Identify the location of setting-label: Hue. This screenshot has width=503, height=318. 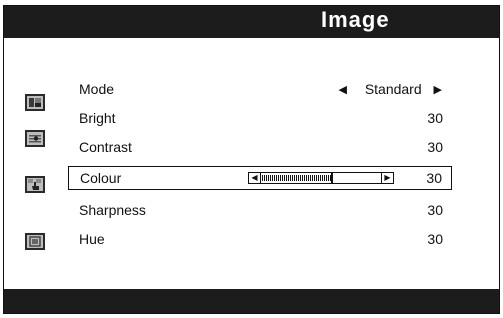
(92, 239).